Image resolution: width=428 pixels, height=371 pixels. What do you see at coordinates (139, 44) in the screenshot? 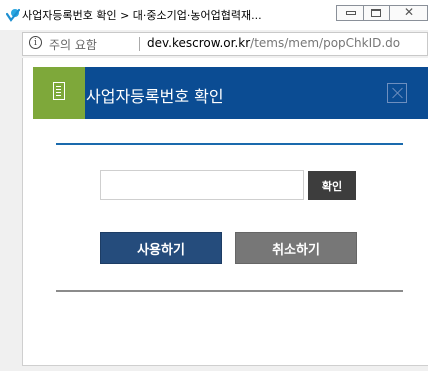
I see `address-separator` at bounding box center [139, 44].